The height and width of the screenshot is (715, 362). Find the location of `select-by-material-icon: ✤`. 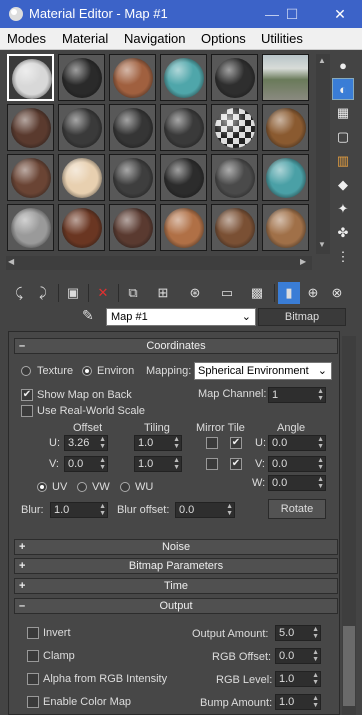

select-by-material-icon: ✤ is located at coordinates (343, 233).